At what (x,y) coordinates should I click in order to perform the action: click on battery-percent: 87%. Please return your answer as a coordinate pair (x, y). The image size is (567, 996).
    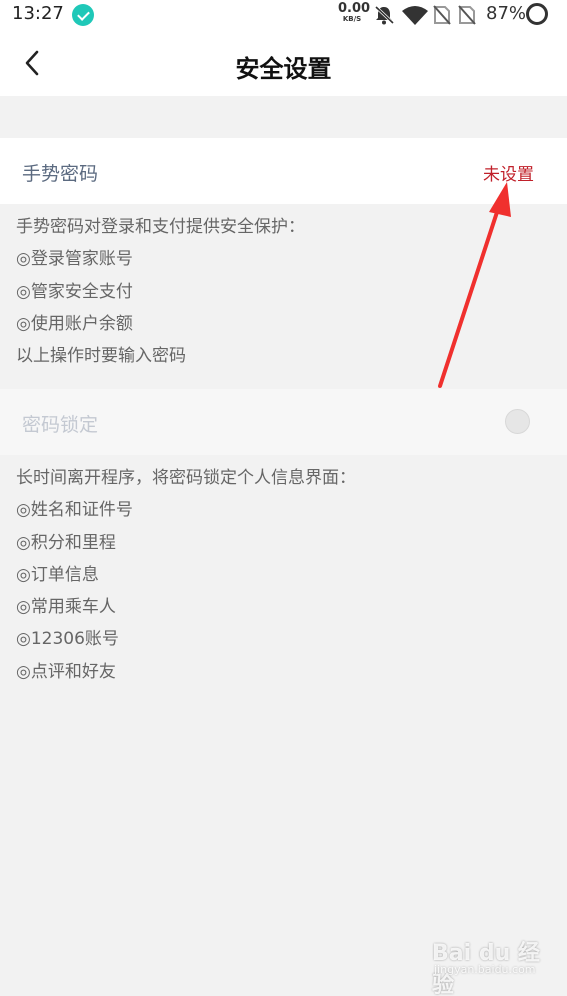
    Looking at the image, I should click on (506, 13).